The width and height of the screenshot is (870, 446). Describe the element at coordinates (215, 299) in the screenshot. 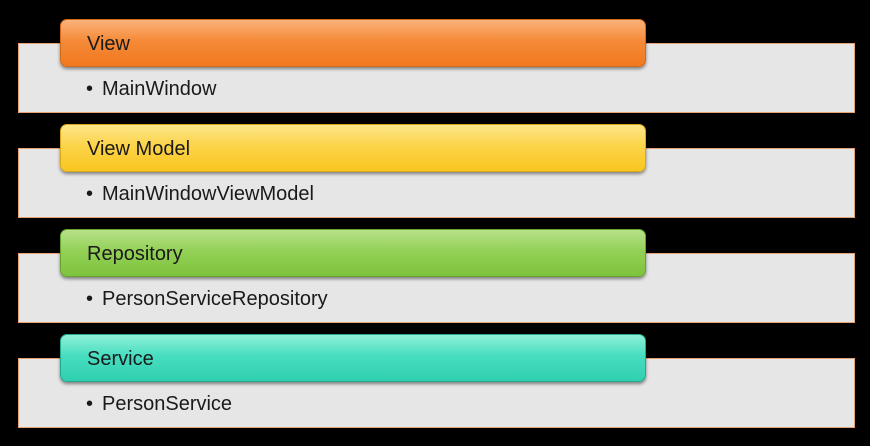

I see `layer-repository-item-label: PersonServiceRepository` at that location.